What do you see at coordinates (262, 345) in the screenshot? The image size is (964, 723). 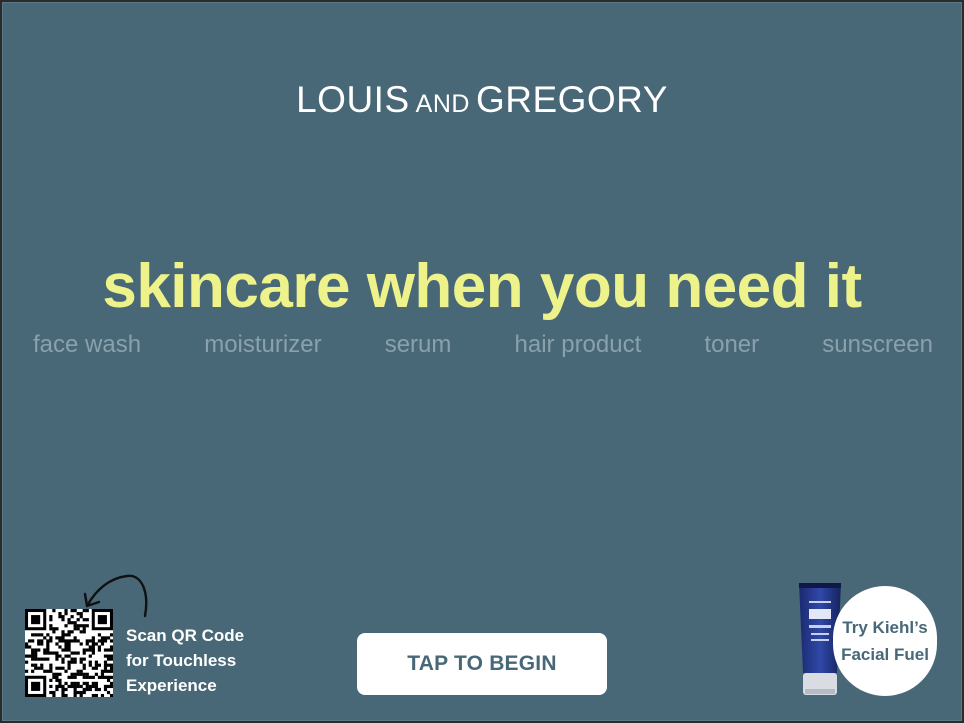 I see `category-moisturizer: moisturizer` at bounding box center [262, 345].